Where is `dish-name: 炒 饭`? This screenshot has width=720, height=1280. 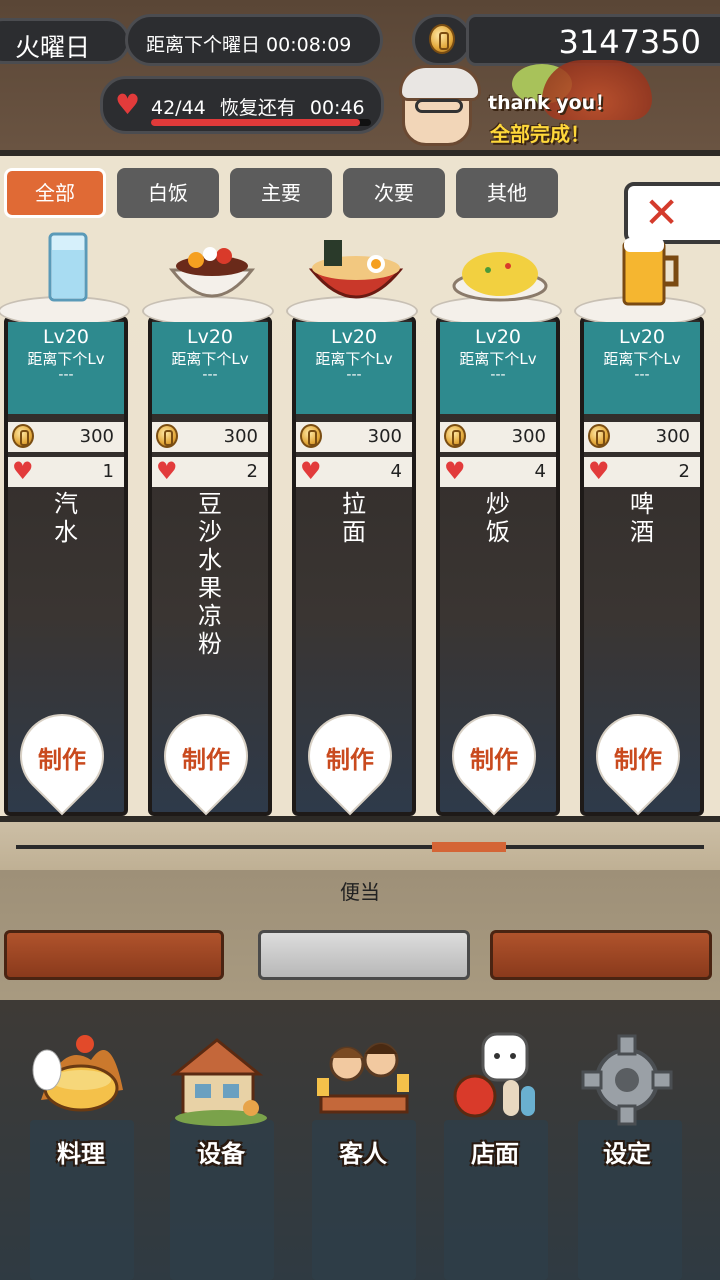 dish-name: 炒 饭 is located at coordinates (498, 518).